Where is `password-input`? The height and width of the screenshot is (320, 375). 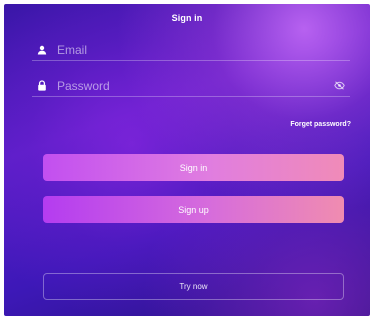 password-input is located at coordinates (191, 85).